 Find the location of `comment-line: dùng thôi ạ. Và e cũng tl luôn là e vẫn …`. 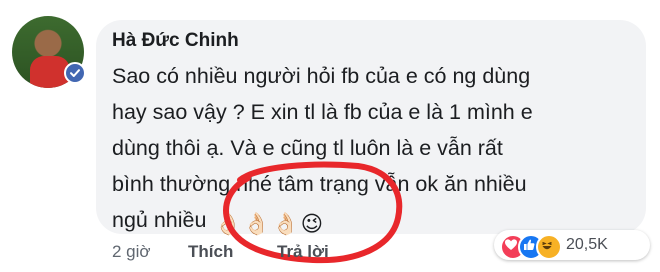

comment-line: dùng thôi ạ. Và e cũng tl luôn là e vẫn … is located at coordinates (307, 148).